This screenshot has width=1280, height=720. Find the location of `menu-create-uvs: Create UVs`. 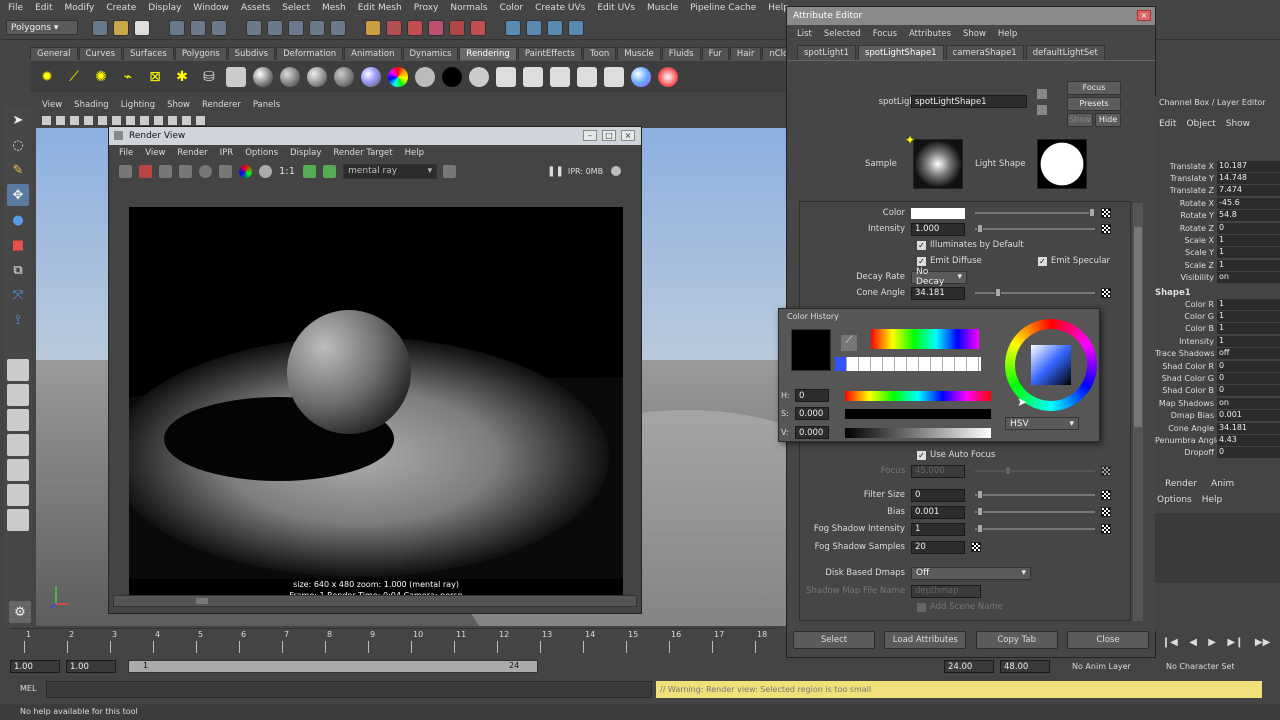

menu-create-uvs: Create UVs is located at coordinates (560, 8).